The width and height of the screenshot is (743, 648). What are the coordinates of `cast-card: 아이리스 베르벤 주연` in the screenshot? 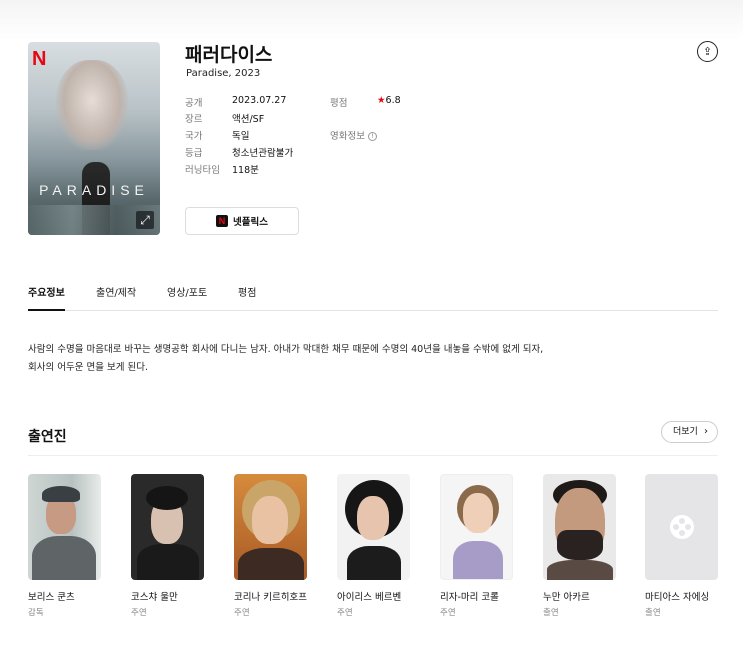 It's located at (374, 546).